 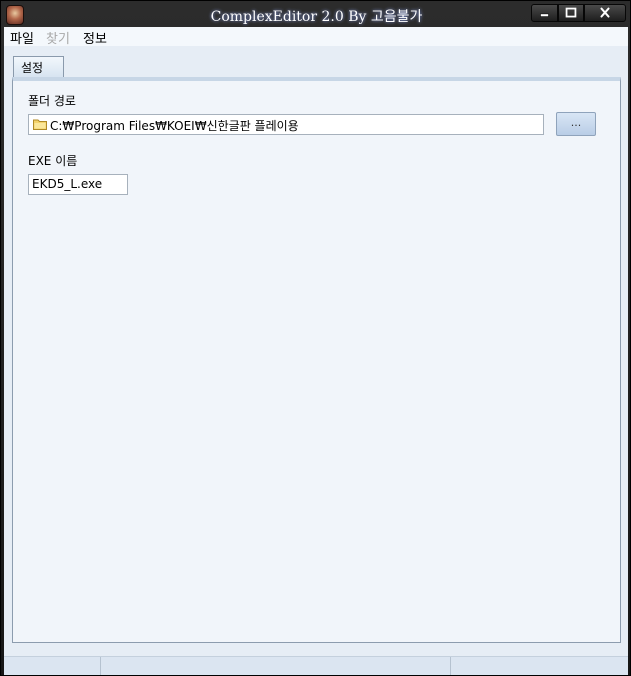 I want to click on exe-name-field: EKD5_L.exe, so click(x=78, y=184).